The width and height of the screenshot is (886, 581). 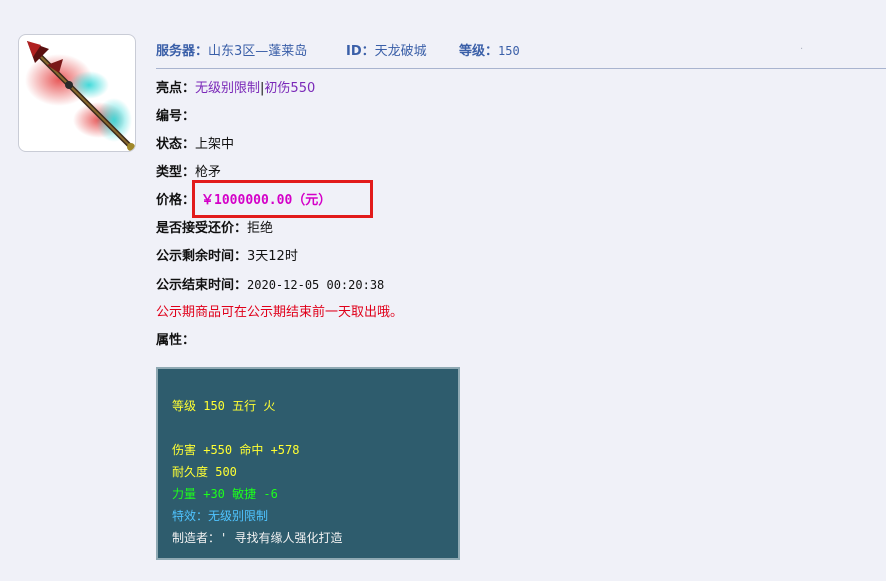 What do you see at coordinates (176, 116) in the screenshot?
I see `serial-label: 编号：` at bounding box center [176, 116].